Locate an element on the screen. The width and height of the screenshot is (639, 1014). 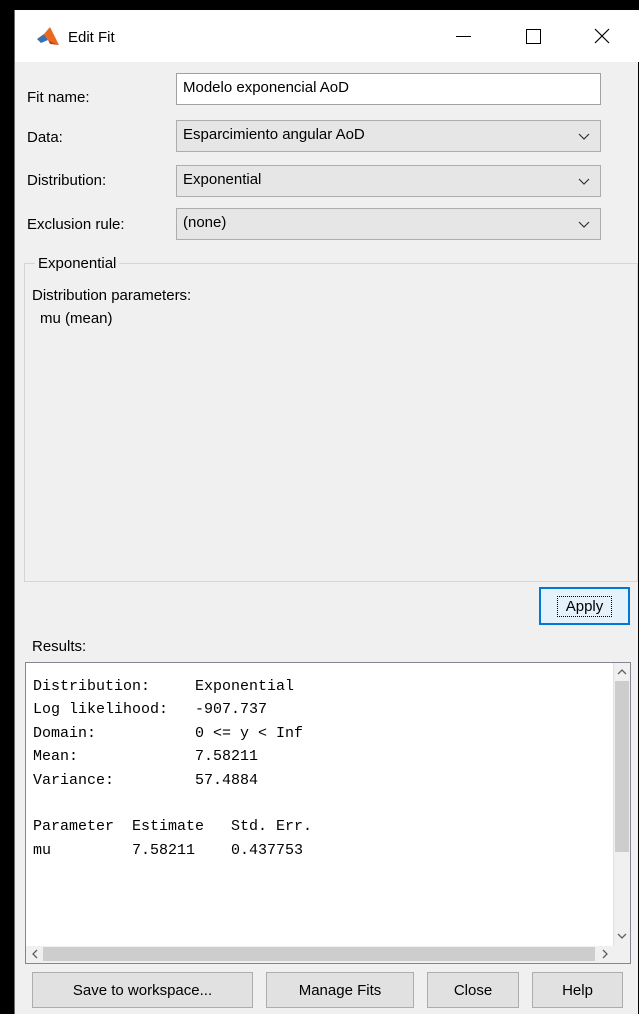
distribution-parameters-heading: Distribution parameters: is located at coordinates (112, 295).